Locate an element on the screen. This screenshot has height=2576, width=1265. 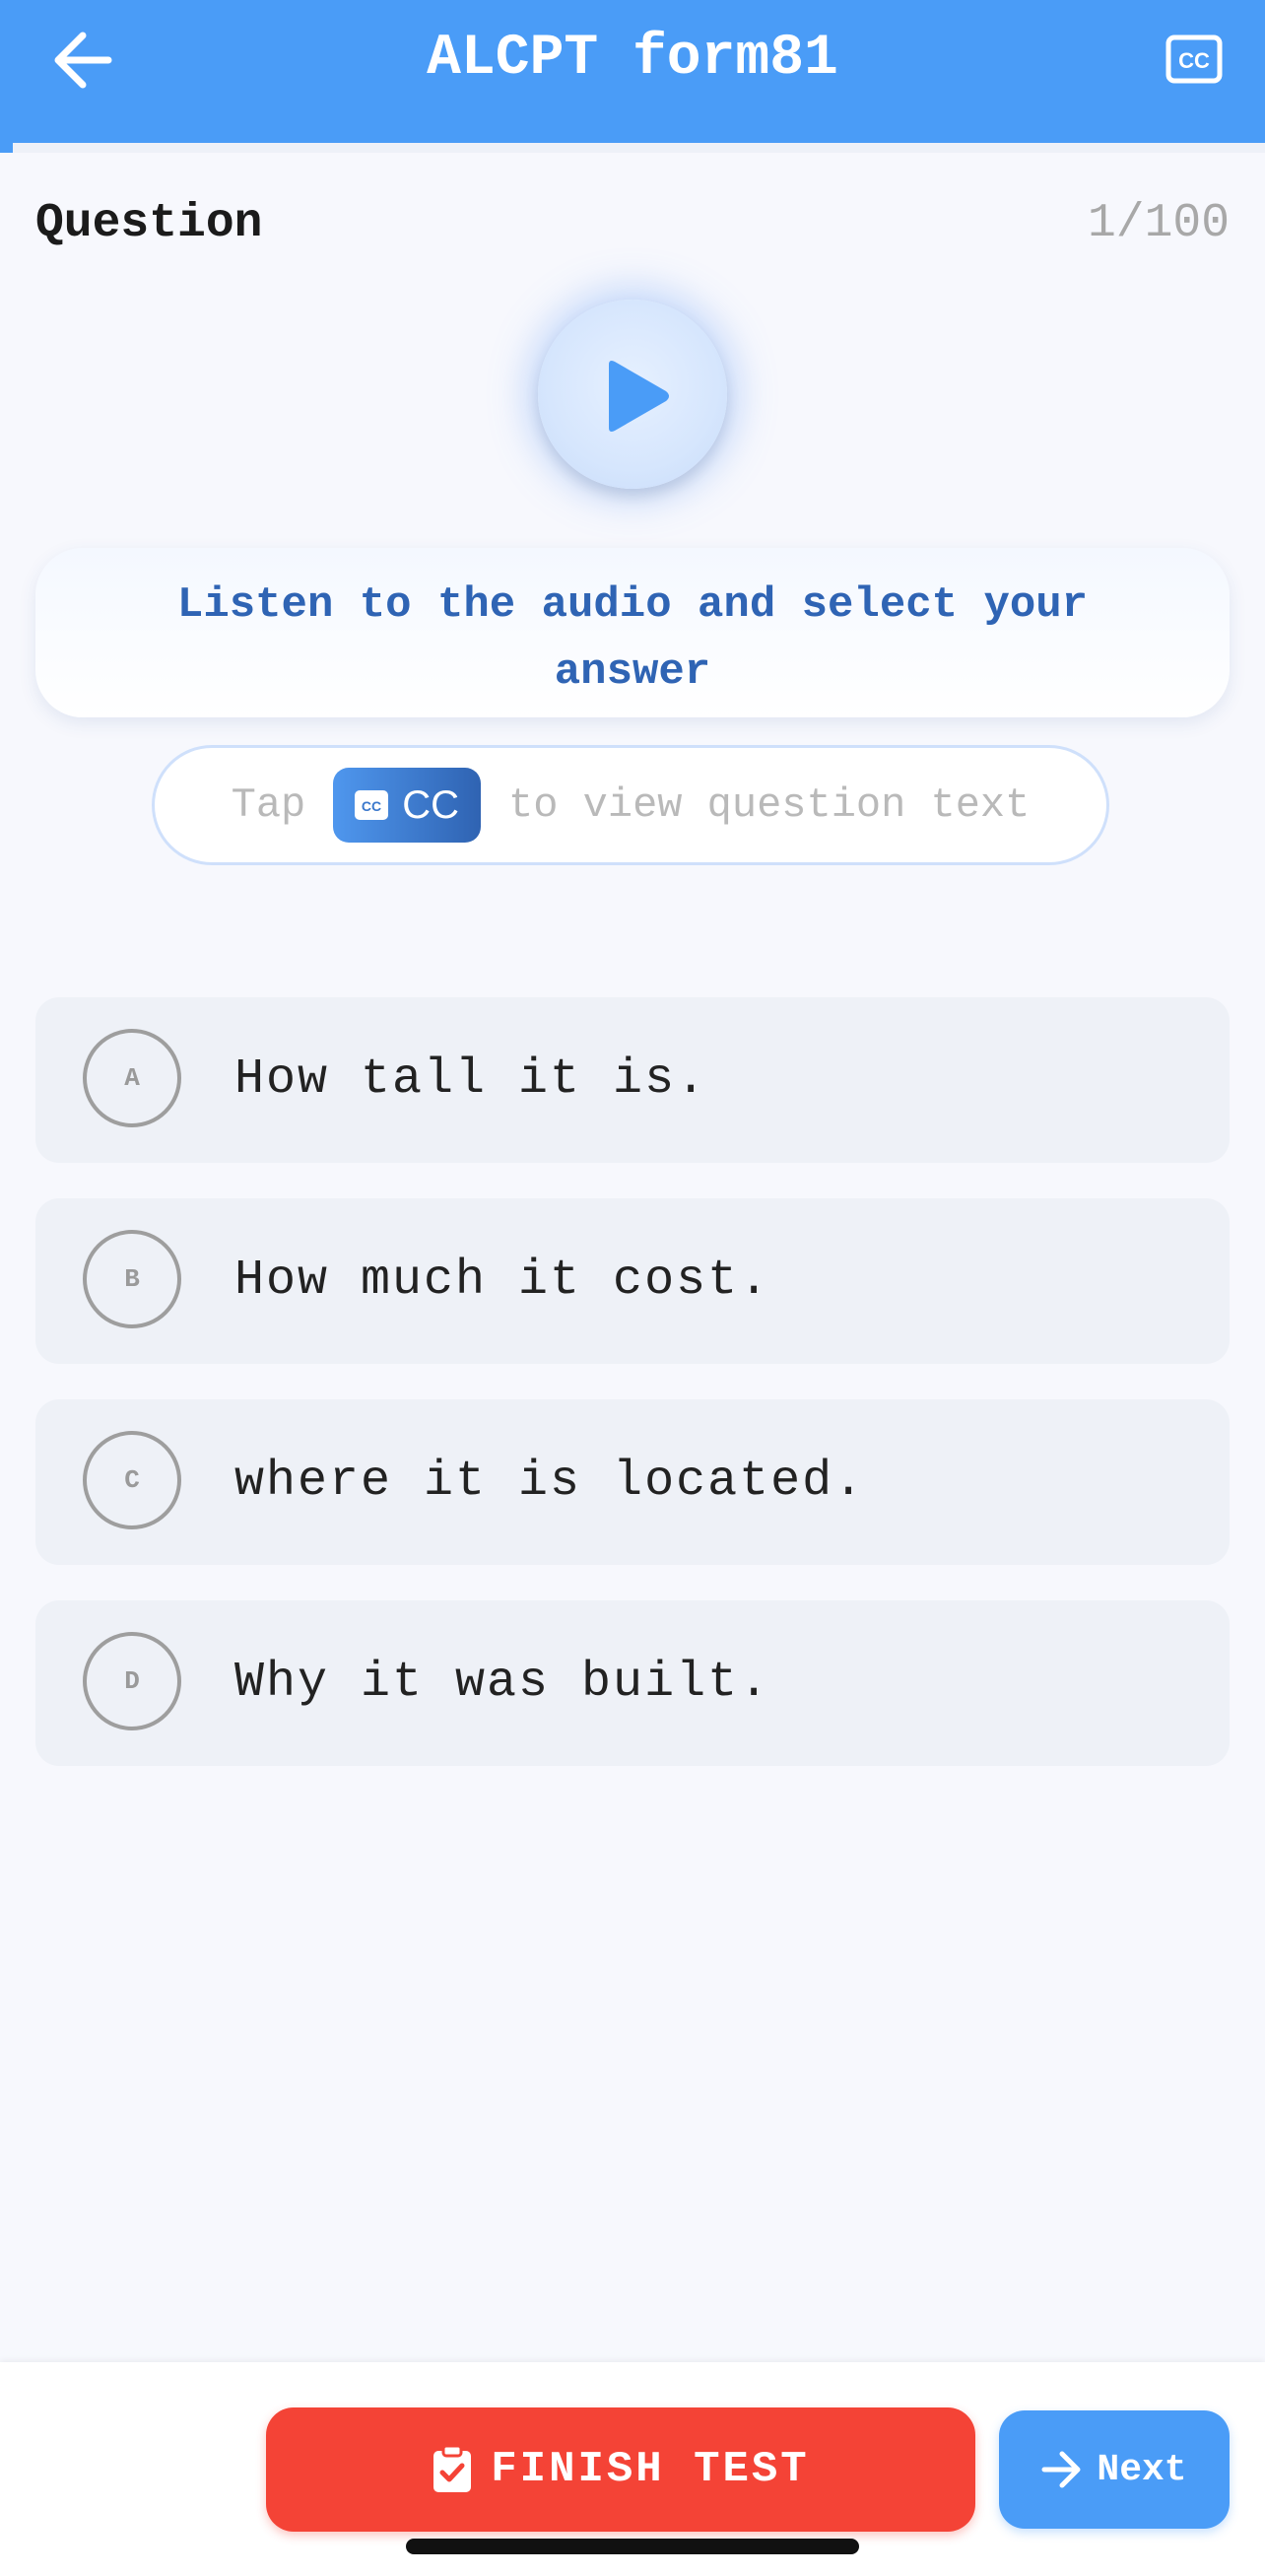
closed-captions-button: CC is located at coordinates (1194, 59).